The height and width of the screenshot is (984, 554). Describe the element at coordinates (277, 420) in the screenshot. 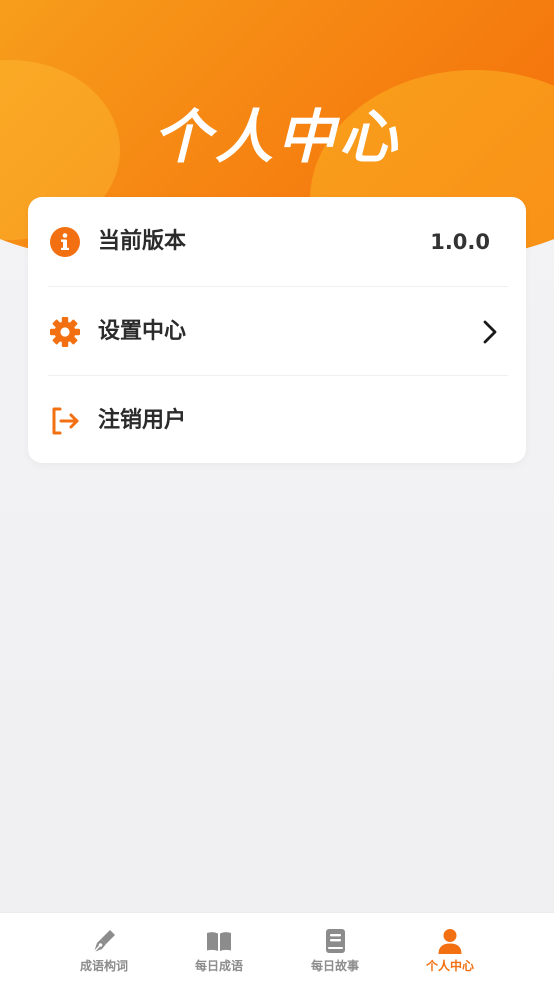

I see `menu-item-logout: 注销用户` at that location.